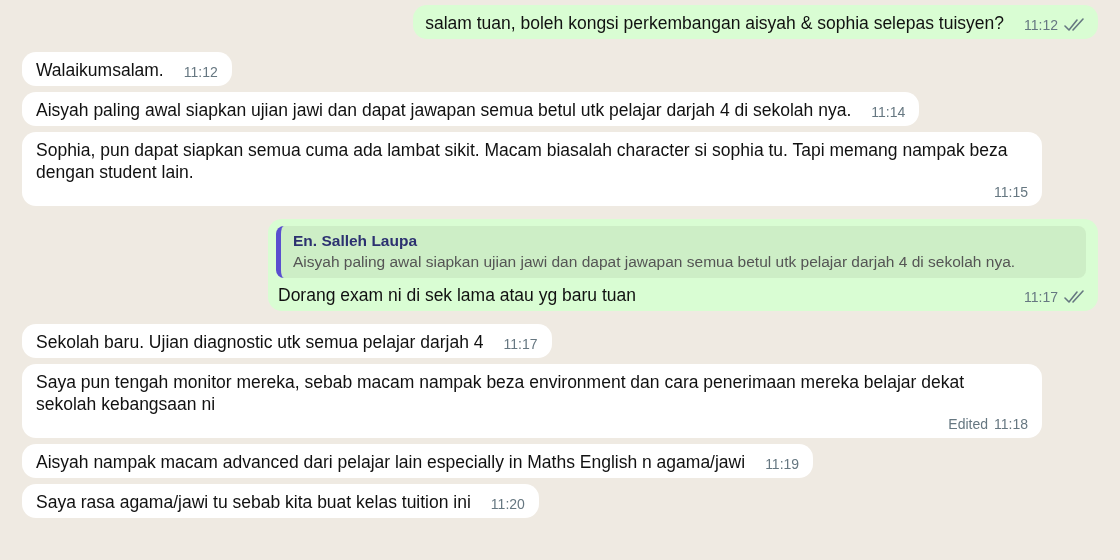 The height and width of the screenshot is (560, 1120). I want to click on message-bubble: Aisyah nampak macam advanced dari pelajar lain especially in Maths English n agama/jawi 11:19, so click(418, 461).